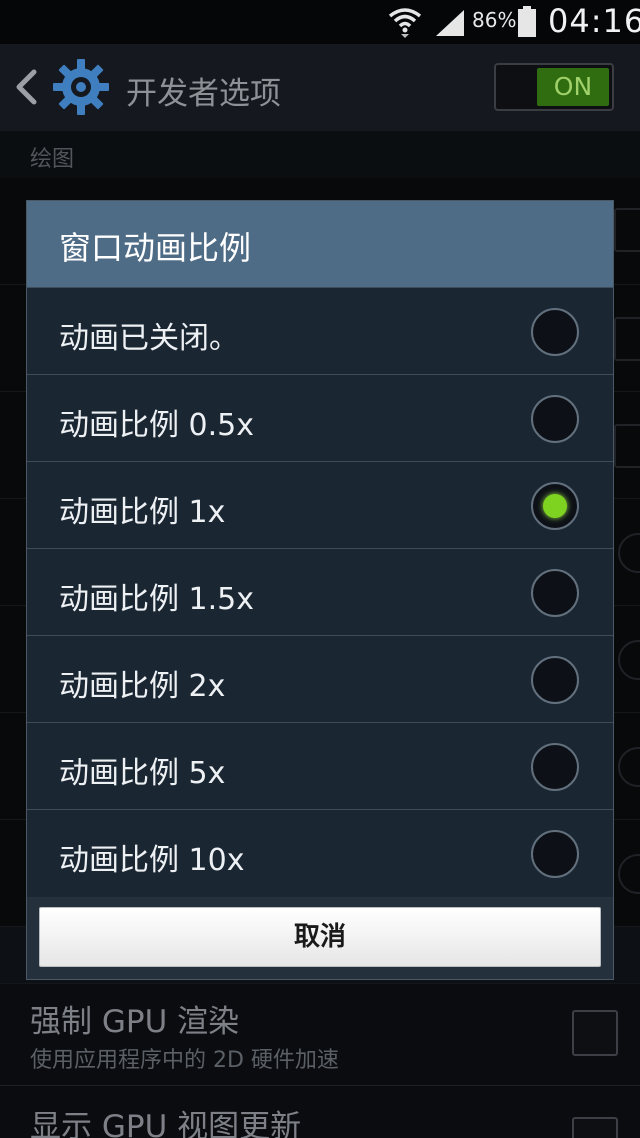 The image size is (640, 1138). I want to click on show-gpu-checkbox, so click(595, 1127).